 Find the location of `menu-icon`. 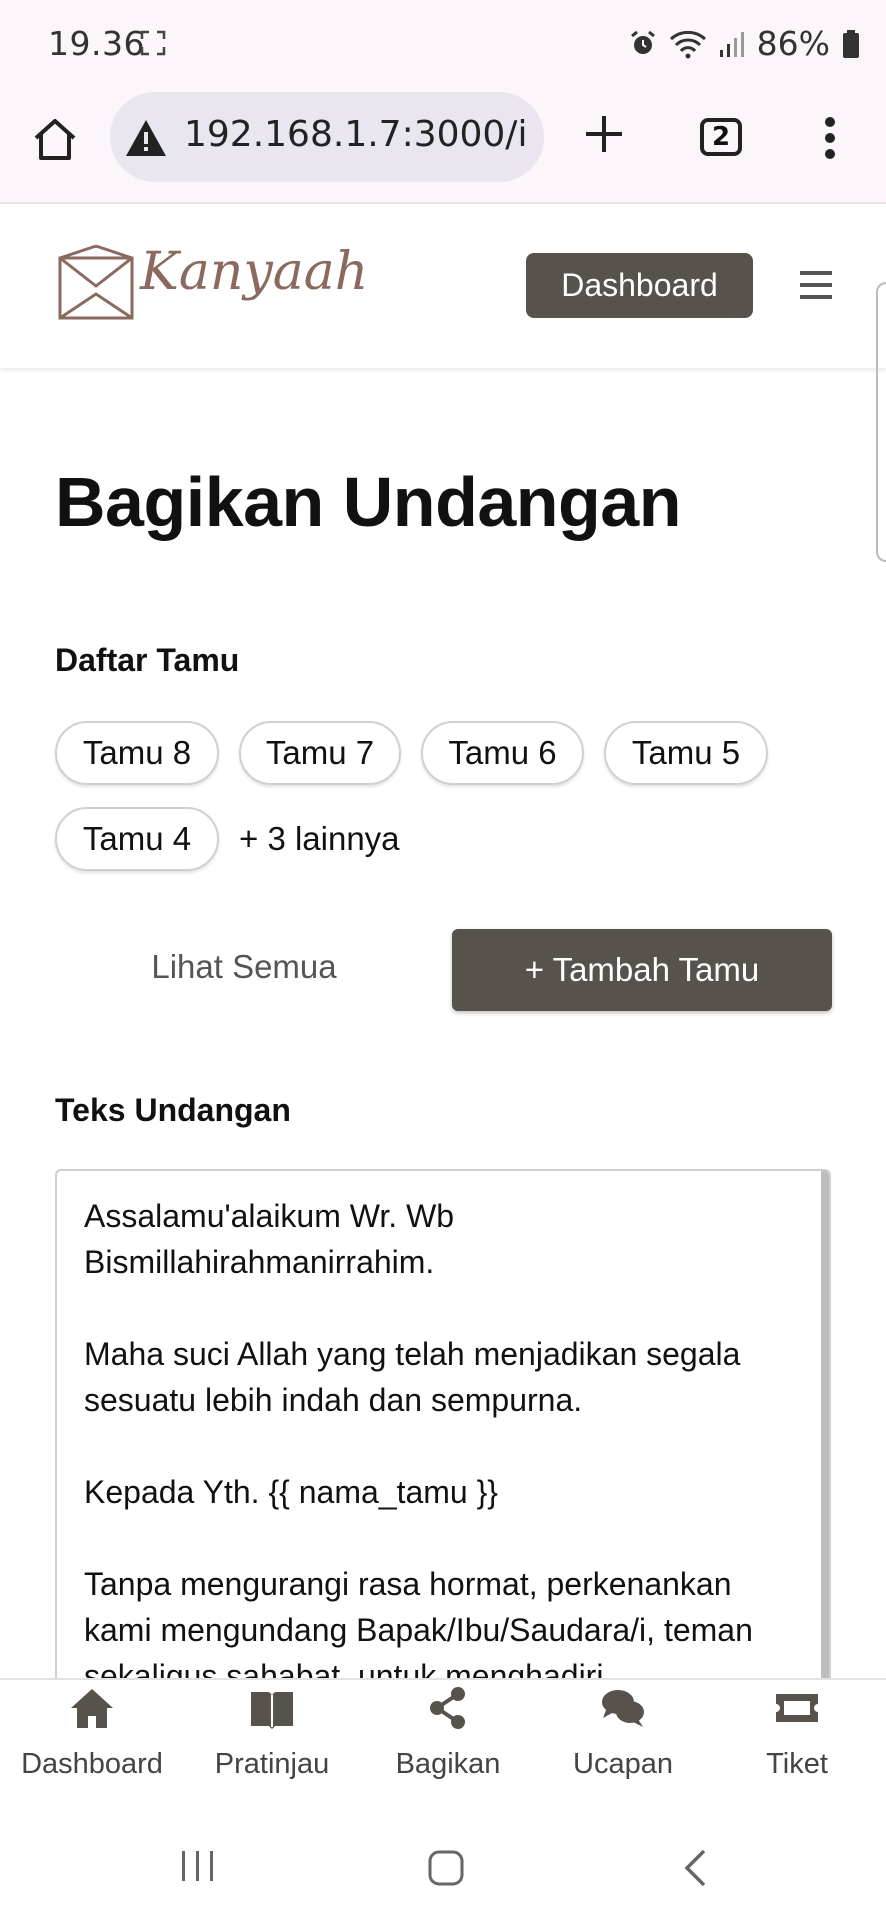

menu-icon is located at coordinates (816, 285).